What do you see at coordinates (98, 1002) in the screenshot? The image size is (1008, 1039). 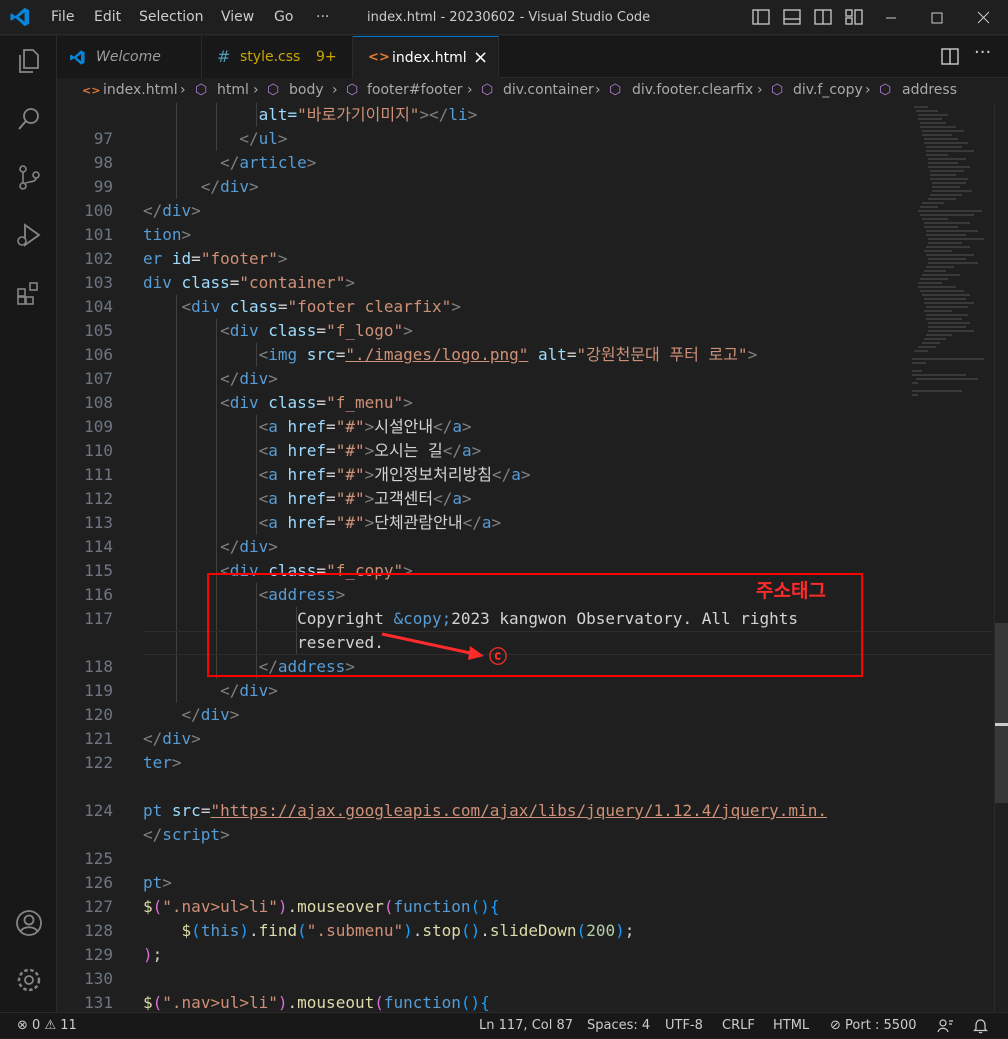 I see `line-number: 131` at bounding box center [98, 1002].